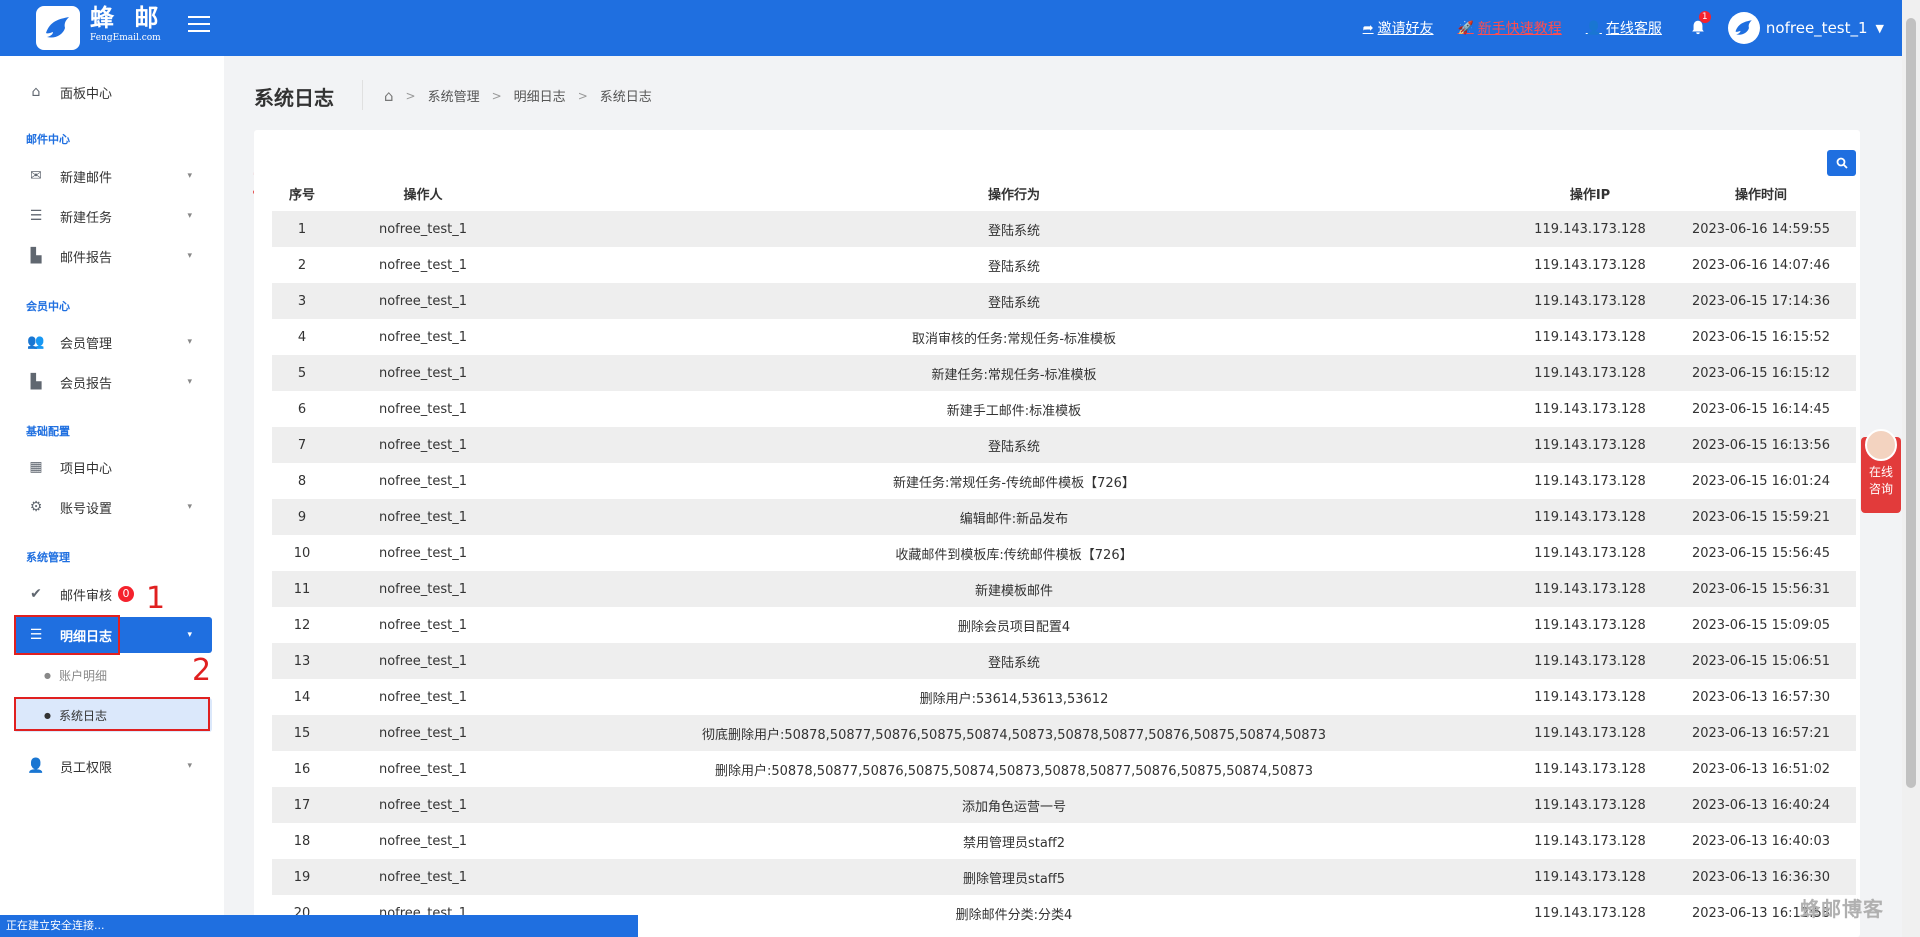  What do you see at coordinates (1014, 483) in the screenshot?
I see `cell-action: 新建任务:常规任务-传统邮件模板【726】` at bounding box center [1014, 483].